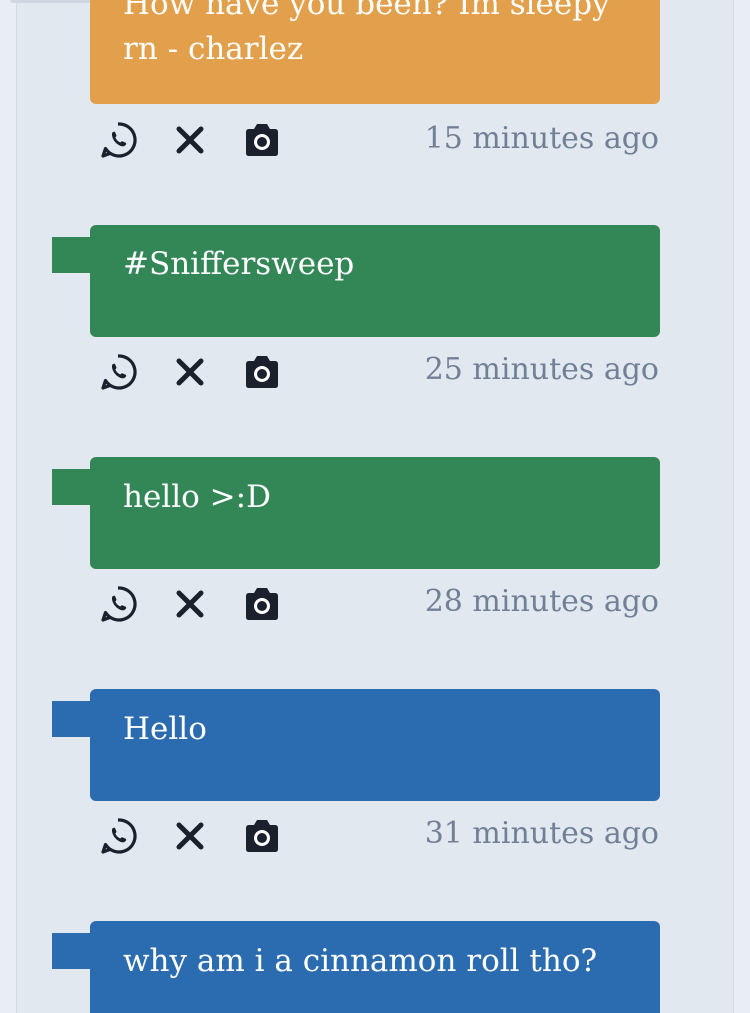  What do you see at coordinates (375, 513) in the screenshot?
I see `message-bubble: hello >:D` at bounding box center [375, 513].